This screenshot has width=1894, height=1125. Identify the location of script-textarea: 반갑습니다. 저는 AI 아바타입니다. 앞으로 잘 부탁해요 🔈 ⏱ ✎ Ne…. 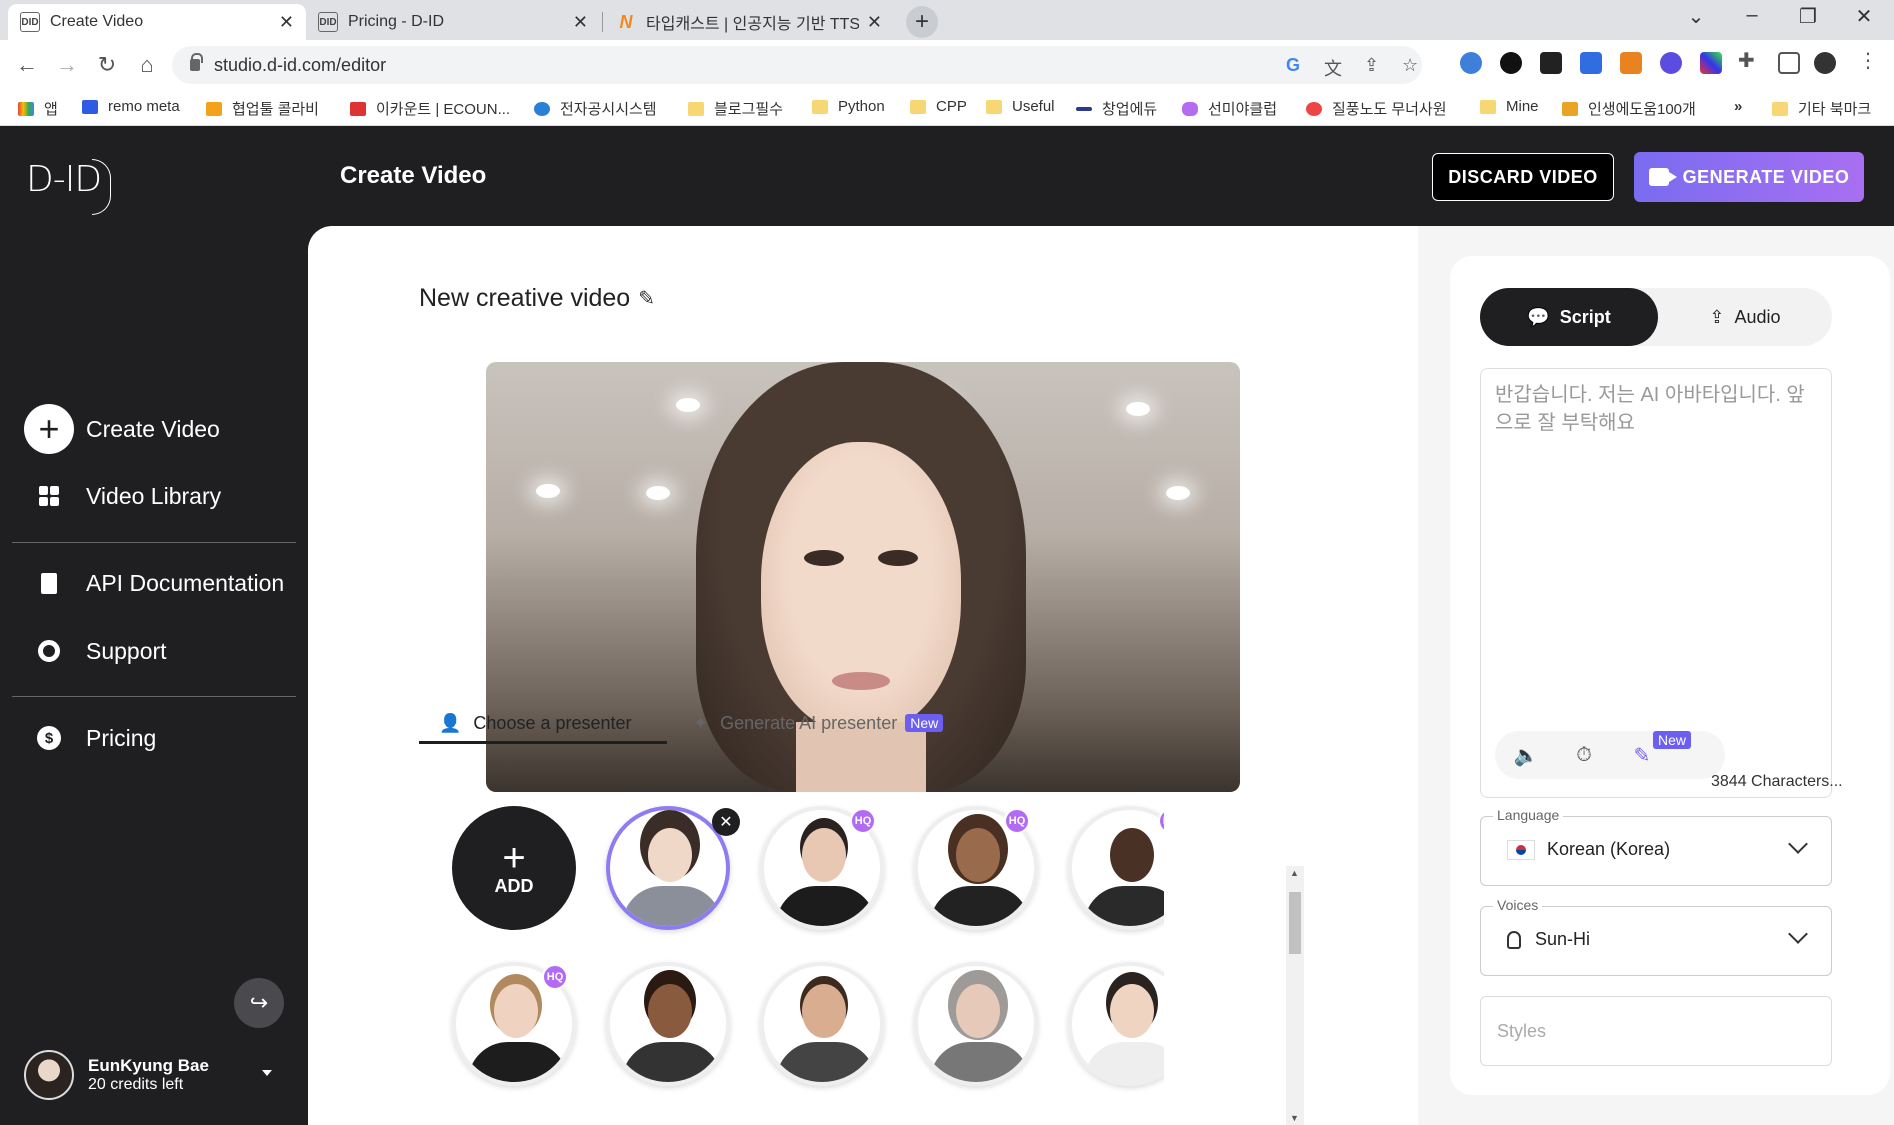
(1661, 583).